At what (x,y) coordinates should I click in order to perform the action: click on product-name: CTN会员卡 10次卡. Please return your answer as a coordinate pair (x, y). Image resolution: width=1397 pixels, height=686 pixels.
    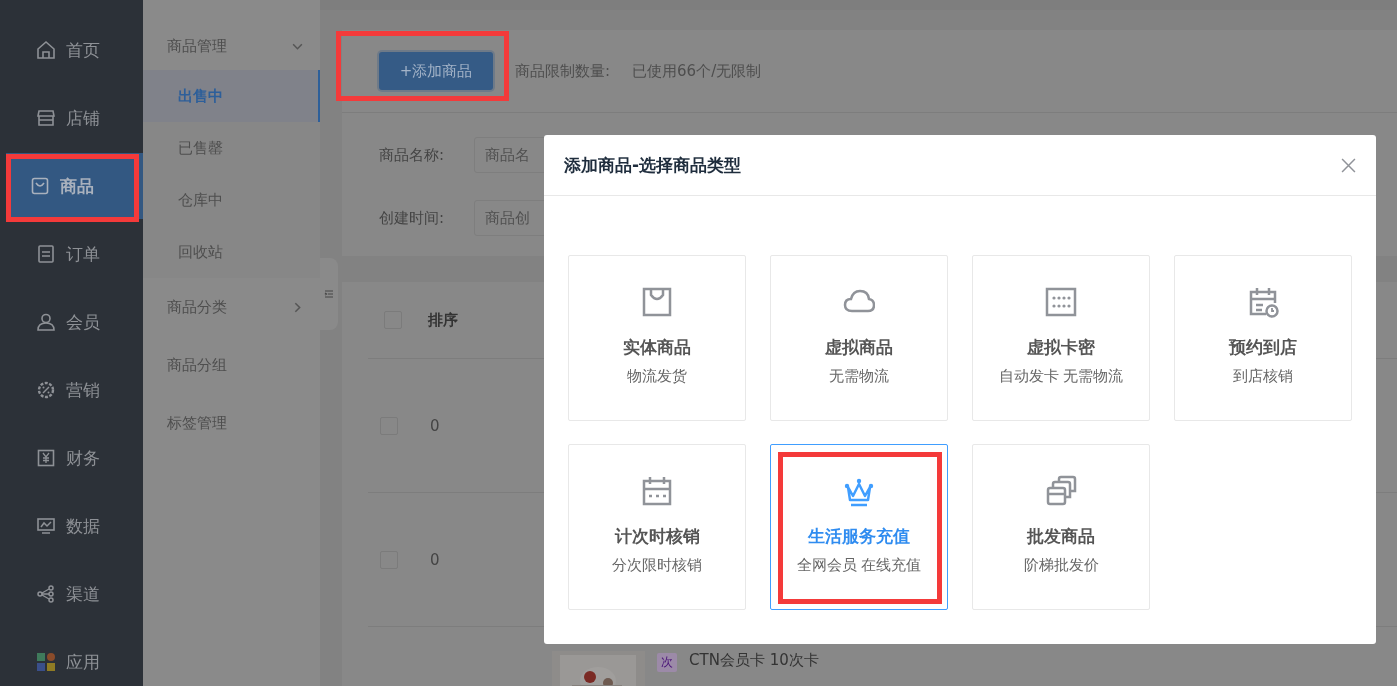
    Looking at the image, I should click on (754, 660).